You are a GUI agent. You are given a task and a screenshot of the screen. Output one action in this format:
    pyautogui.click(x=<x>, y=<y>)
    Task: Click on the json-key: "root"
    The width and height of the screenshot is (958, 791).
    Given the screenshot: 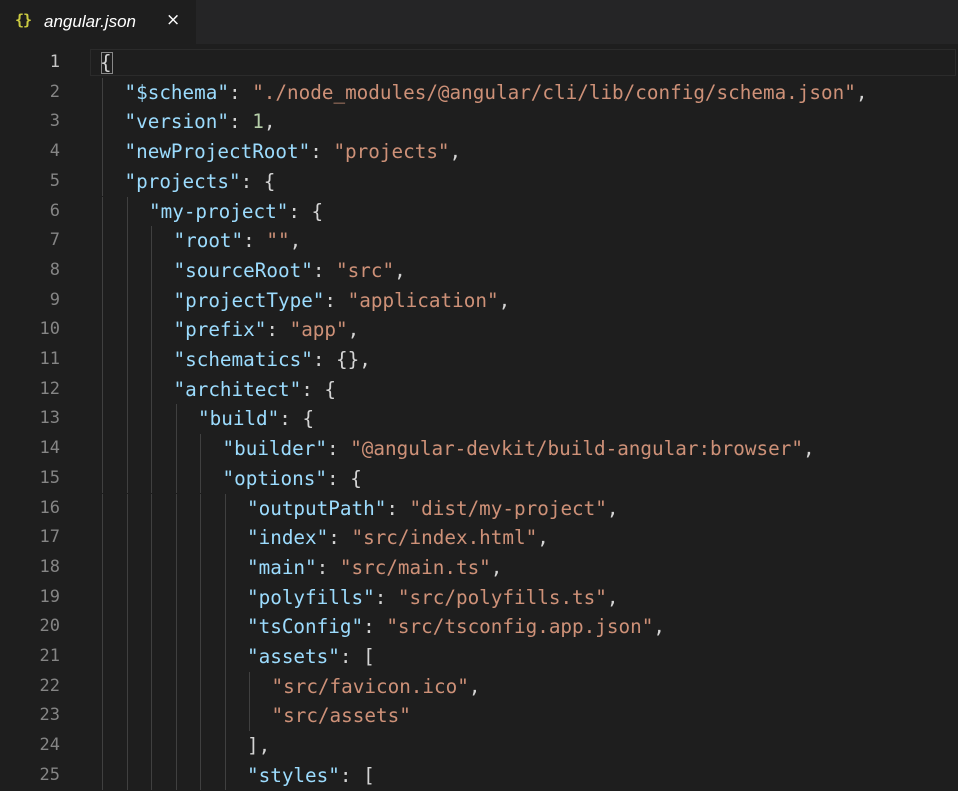 What is the action you would take?
    pyautogui.click(x=208, y=241)
    